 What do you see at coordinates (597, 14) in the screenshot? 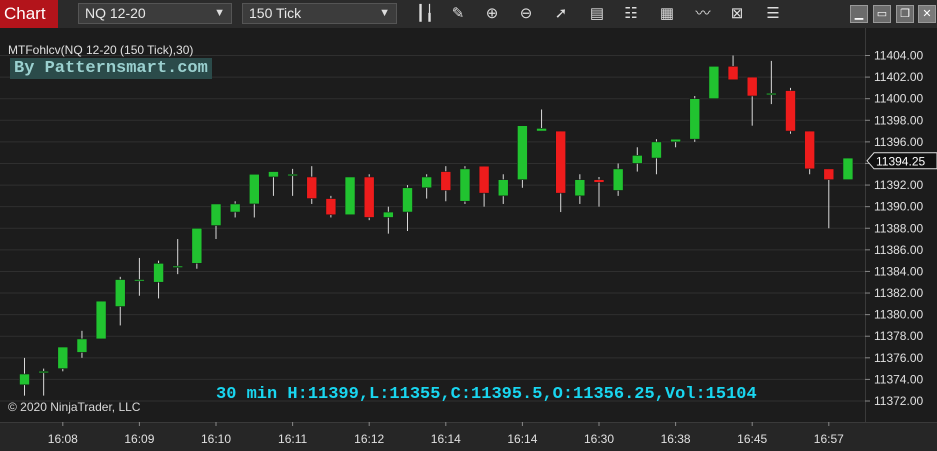
I see `data-box-icon: ▤` at bounding box center [597, 14].